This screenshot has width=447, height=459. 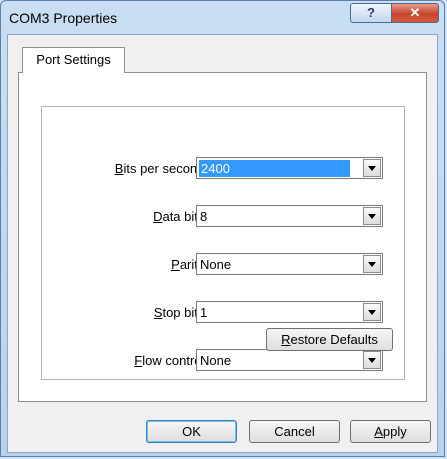 I want to click on data-bits-value: 8, so click(x=204, y=216).